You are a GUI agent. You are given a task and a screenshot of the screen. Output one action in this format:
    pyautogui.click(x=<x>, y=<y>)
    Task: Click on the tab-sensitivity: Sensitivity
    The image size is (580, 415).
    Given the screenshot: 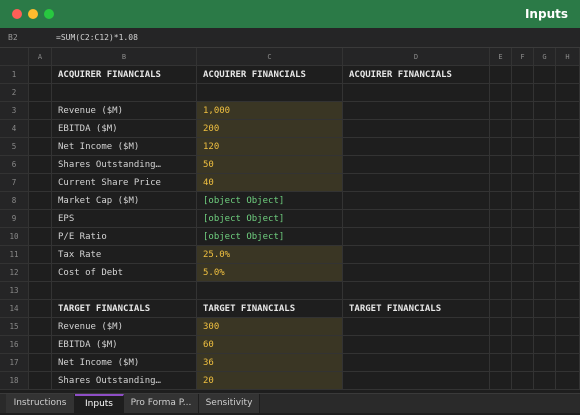 What is the action you would take?
    pyautogui.click(x=229, y=403)
    